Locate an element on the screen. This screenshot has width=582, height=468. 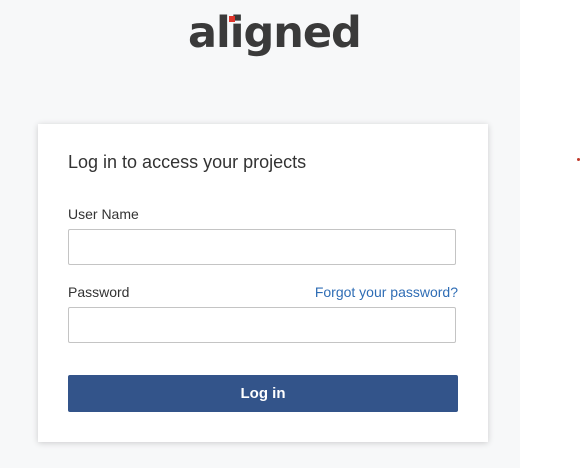
password-input is located at coordinates (262, 325).